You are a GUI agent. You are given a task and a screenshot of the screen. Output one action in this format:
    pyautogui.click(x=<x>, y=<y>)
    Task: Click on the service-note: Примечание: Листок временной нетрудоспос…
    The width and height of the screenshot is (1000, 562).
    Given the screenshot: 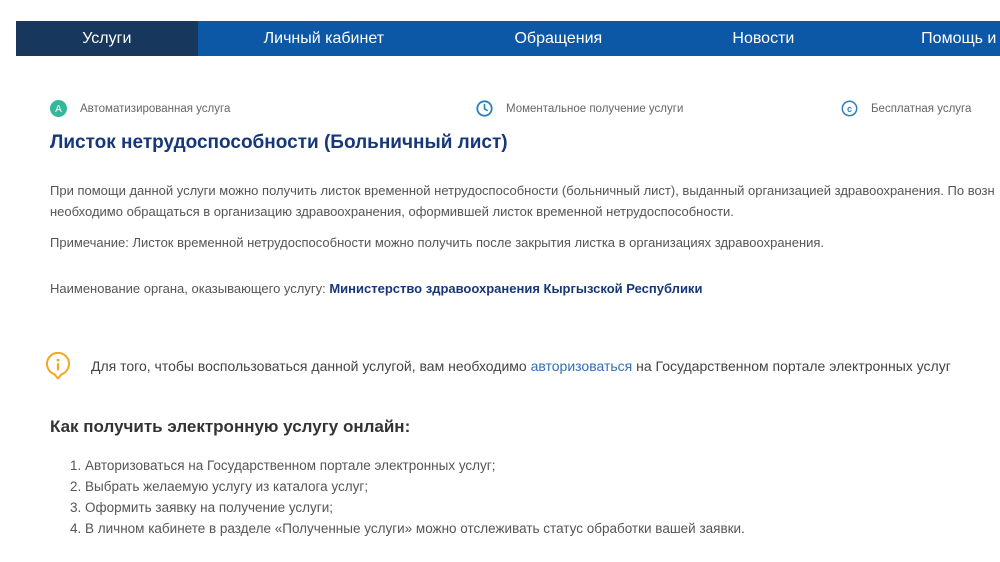 What is the action you would take?
    pyautogui.click(x=437, y=242)
    